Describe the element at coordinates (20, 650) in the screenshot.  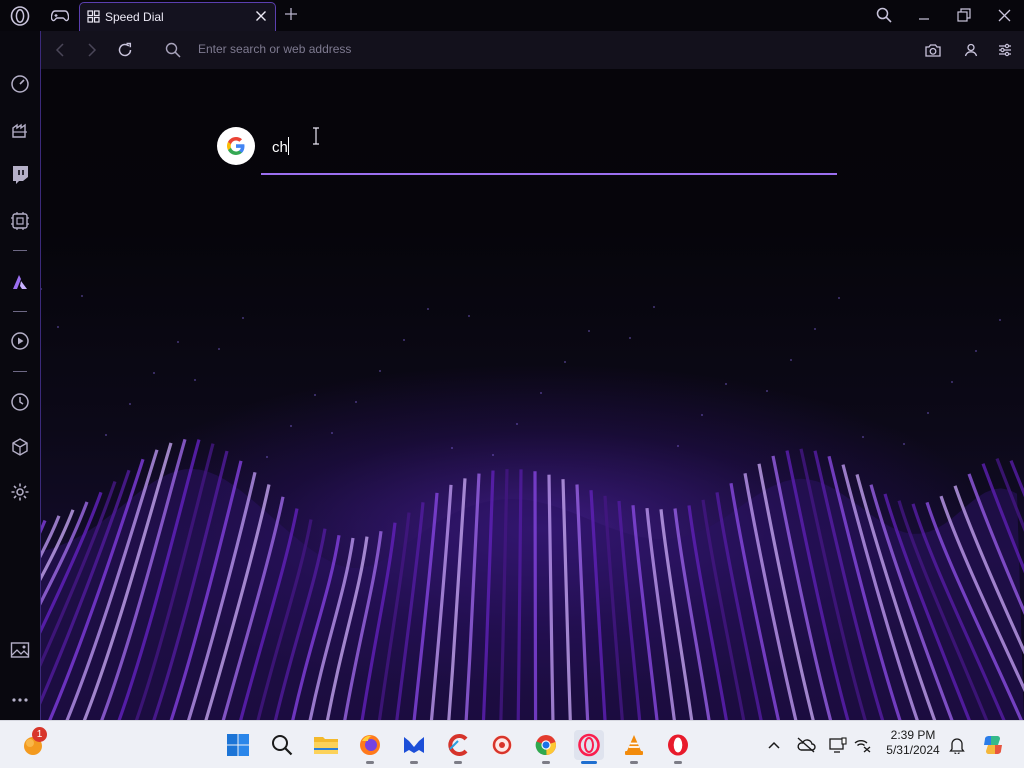
I see `wallpaper-icon` at that location.